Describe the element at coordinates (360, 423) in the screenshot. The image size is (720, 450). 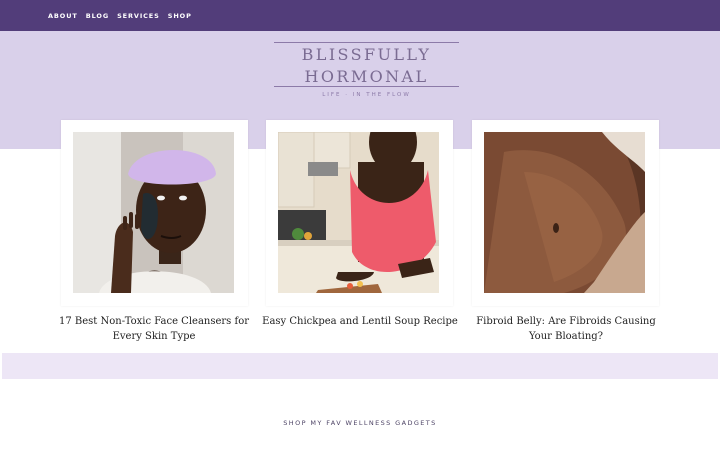
I see `shop-heading: SHOP MY FAV WELLNESS GADGETS` at that location.